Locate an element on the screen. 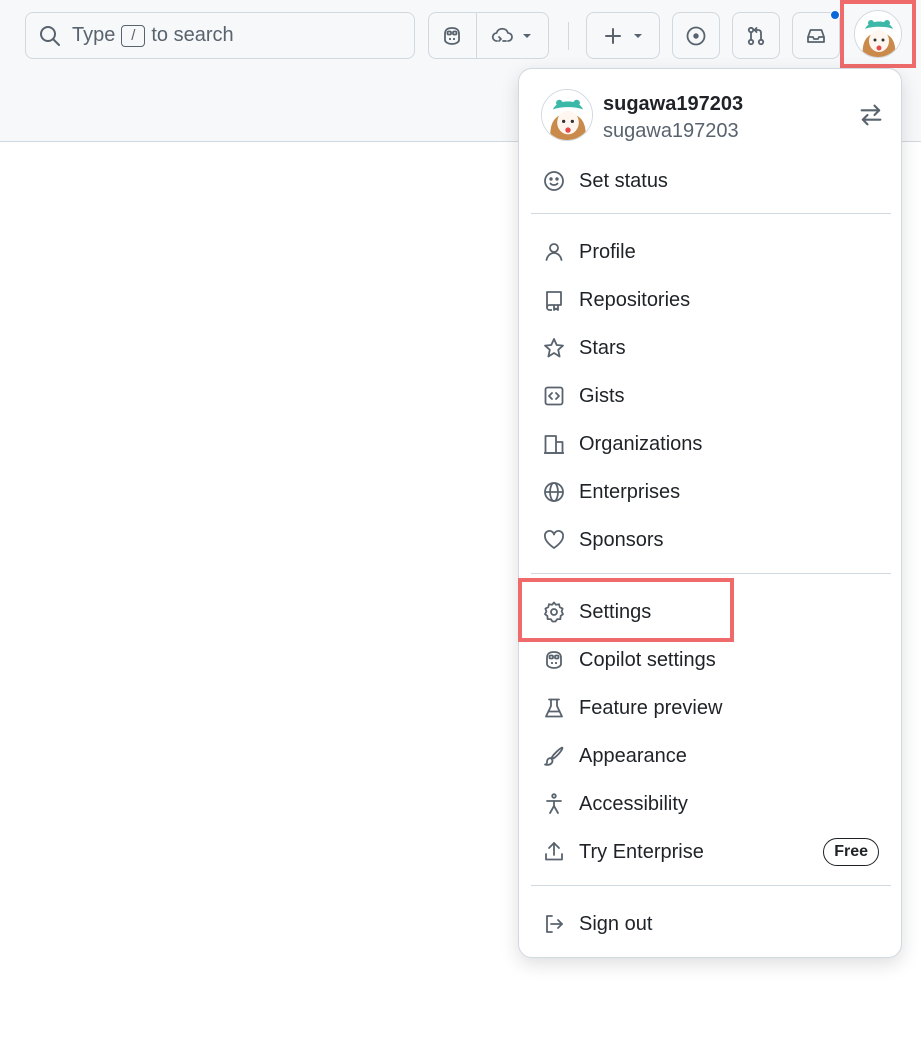 Image resolution: width=921 pixels, height=1049 pixels. menu-item-try-enterprise: Try Enterprise Free is located at coordinates (711, 852).